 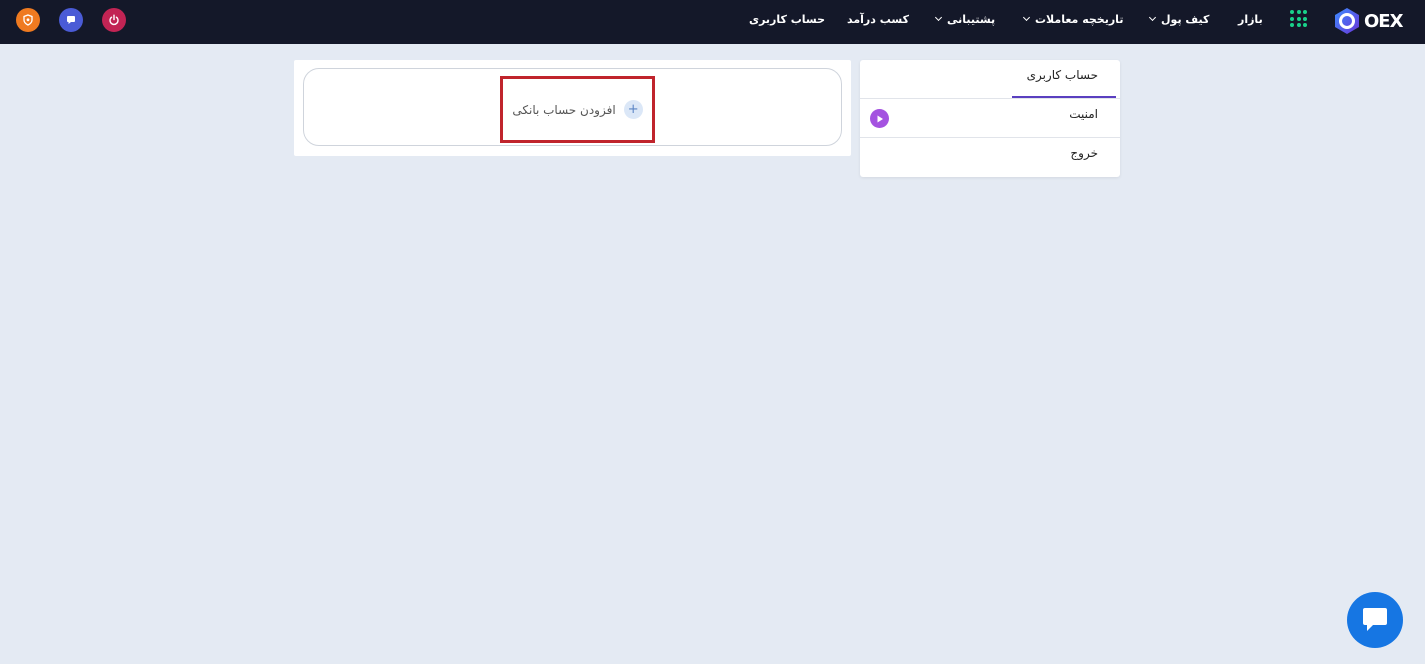 I want to click on sidebar-header: حساب کاربری, so click(x=990, y=79).